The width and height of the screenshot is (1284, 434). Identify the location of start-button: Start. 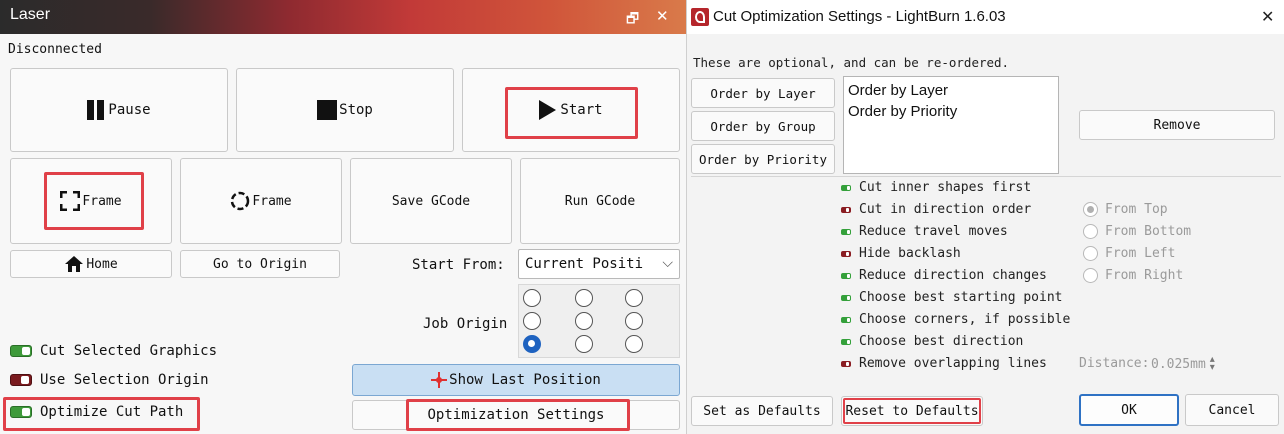
(571, 110).